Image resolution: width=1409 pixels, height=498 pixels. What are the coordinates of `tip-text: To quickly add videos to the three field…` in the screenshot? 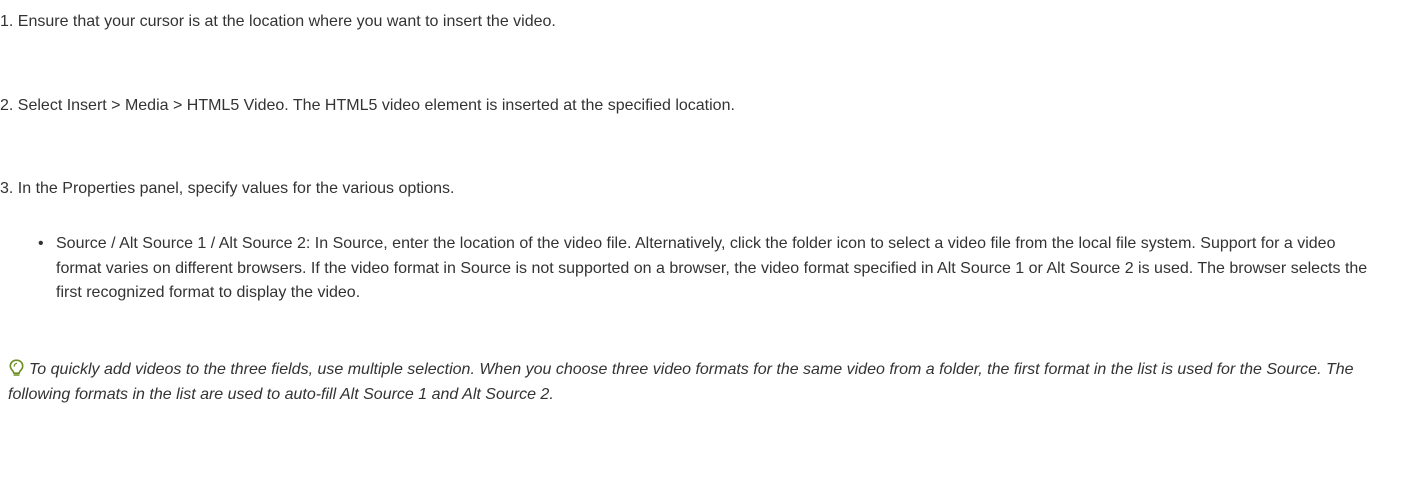 It's located at (681, 382).